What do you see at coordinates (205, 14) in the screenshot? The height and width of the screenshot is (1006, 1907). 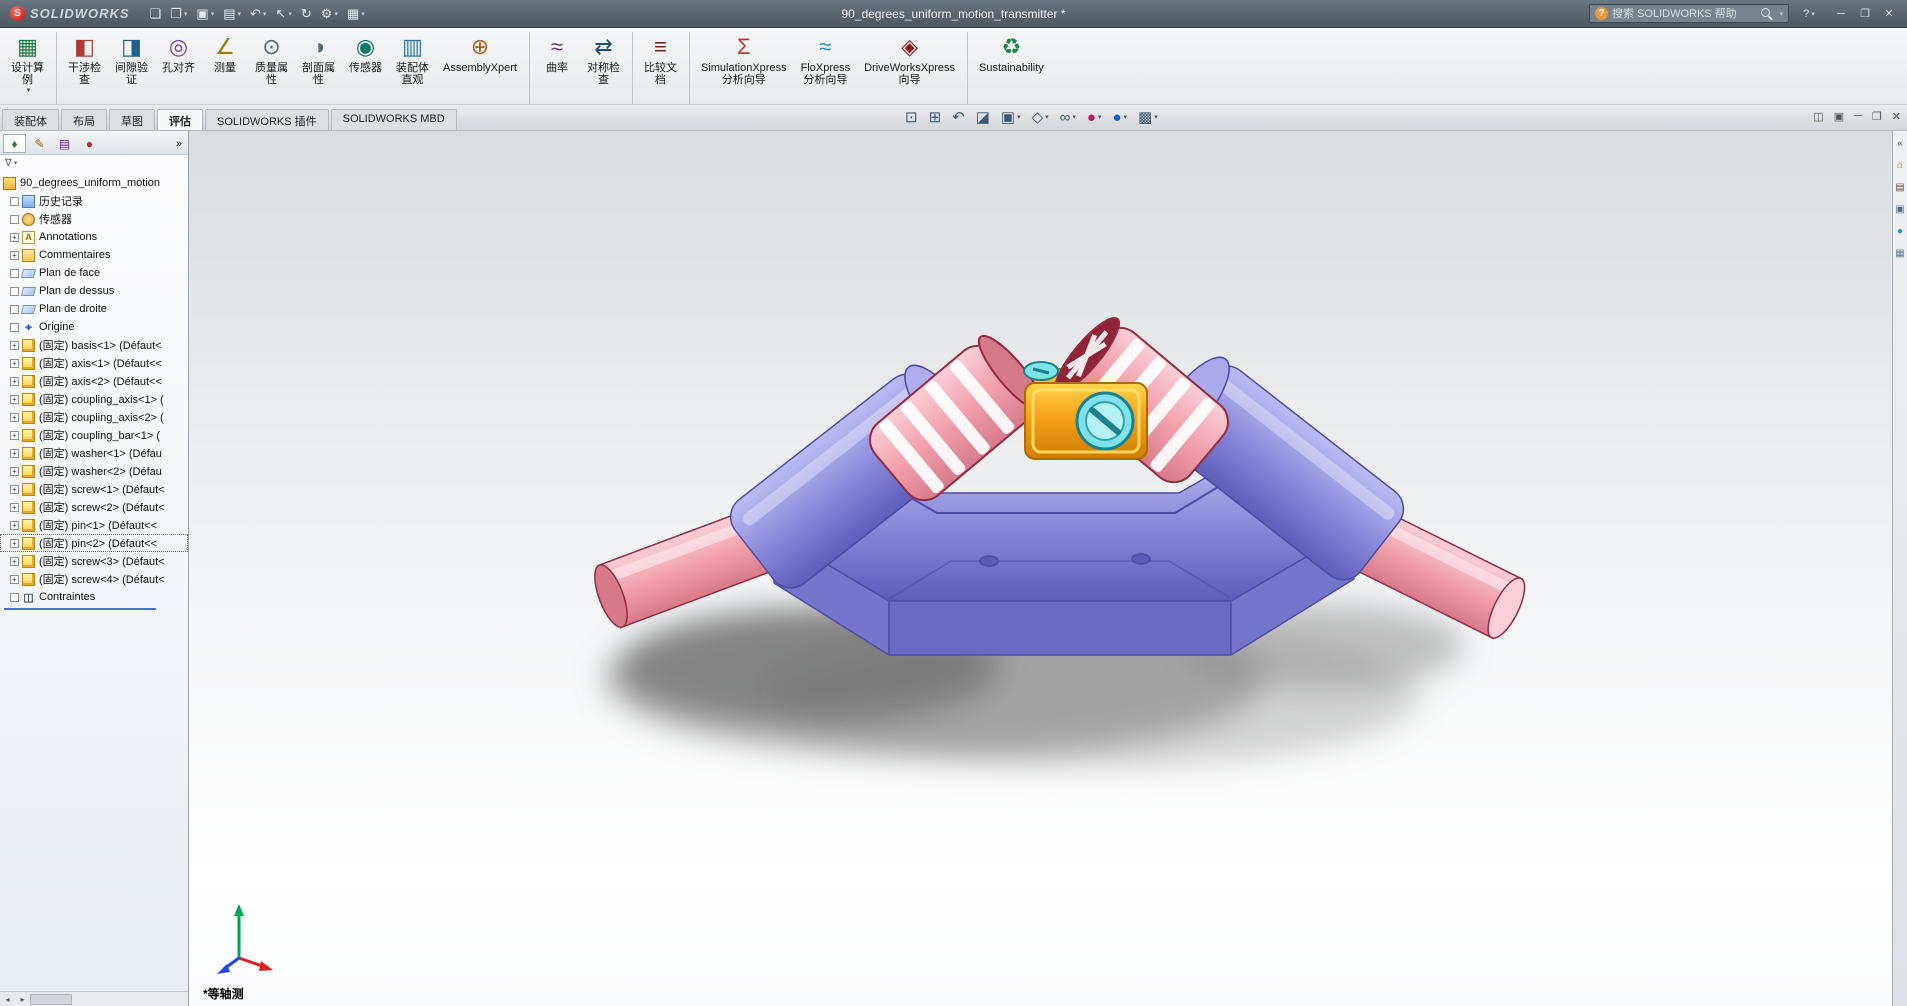 I see `quick-access-button: ▣ ▾` at bounding box center [205, 14].